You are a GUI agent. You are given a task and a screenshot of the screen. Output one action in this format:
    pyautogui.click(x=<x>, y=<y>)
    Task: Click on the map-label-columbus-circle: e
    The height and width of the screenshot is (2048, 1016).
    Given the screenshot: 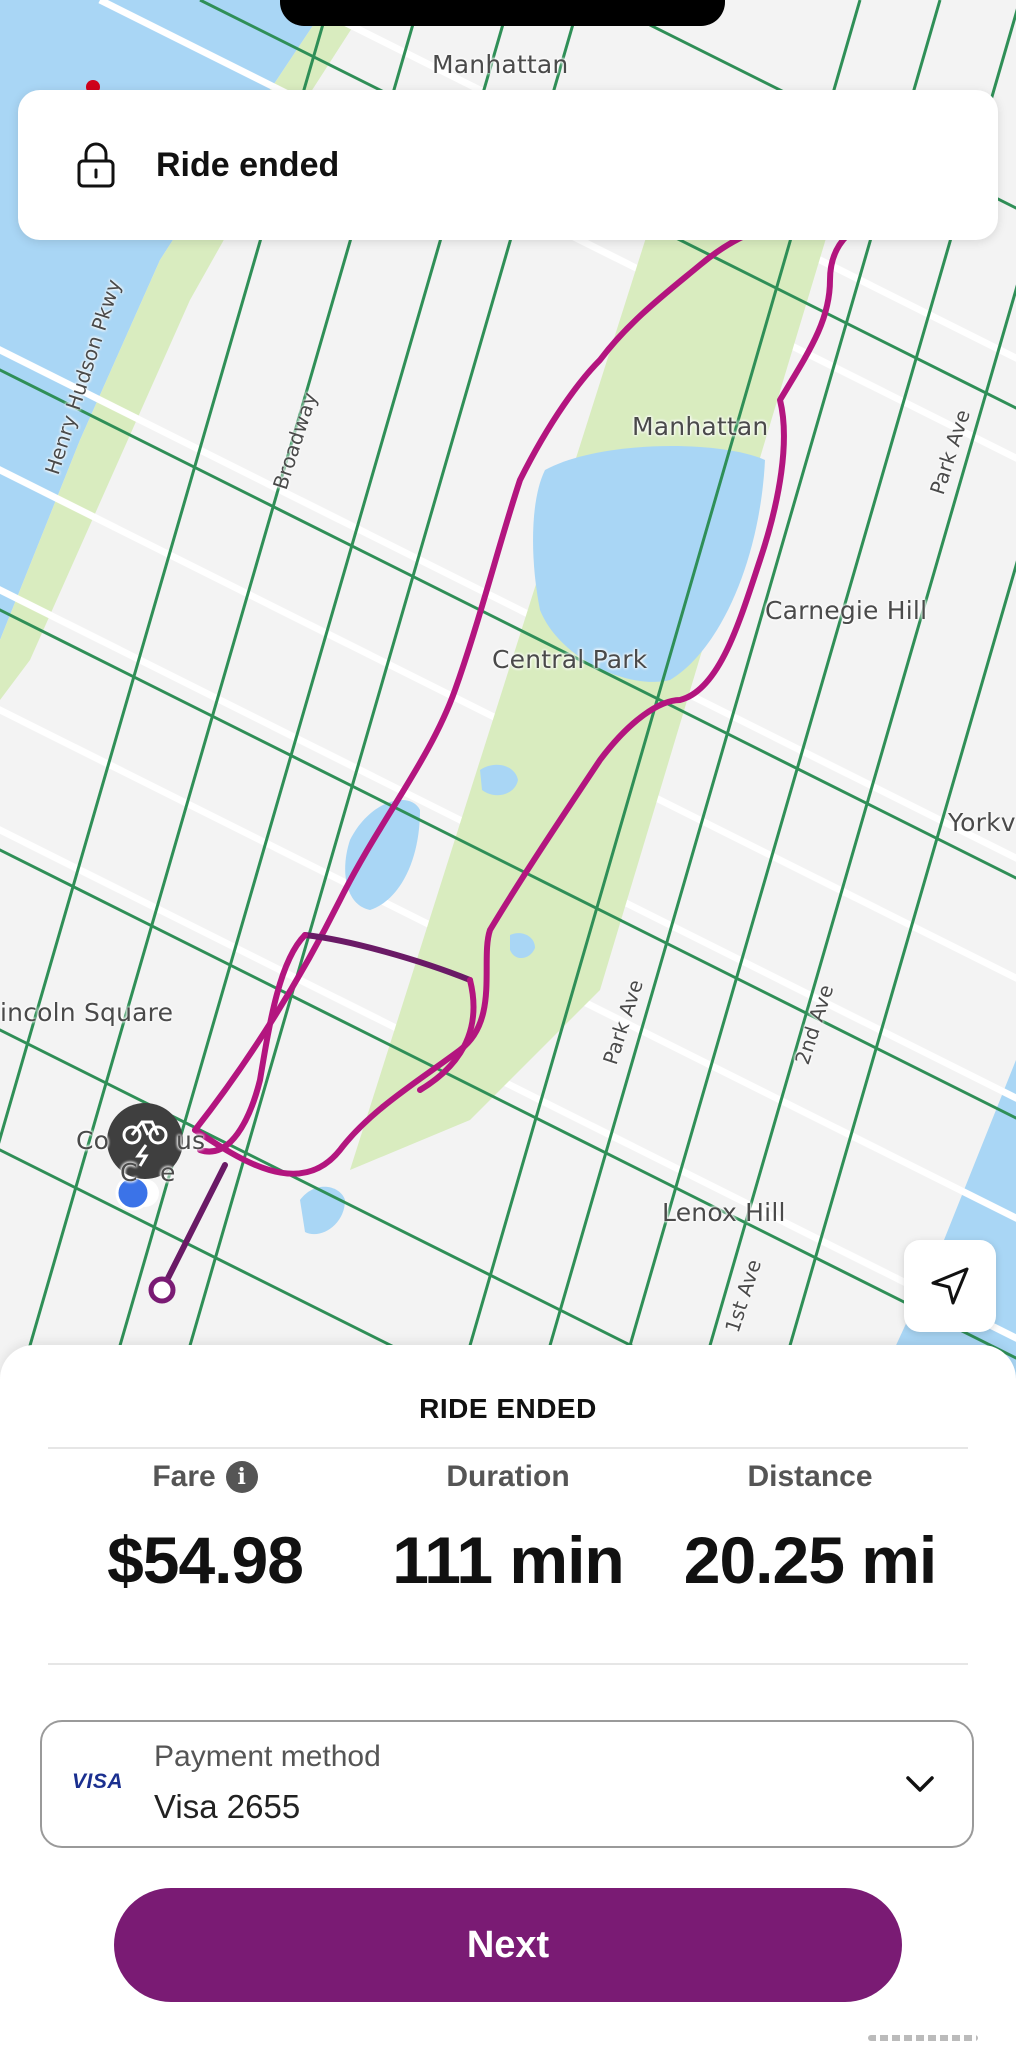 What is the action you would take?
    pyautogui.click(x=168, y=1172)
    